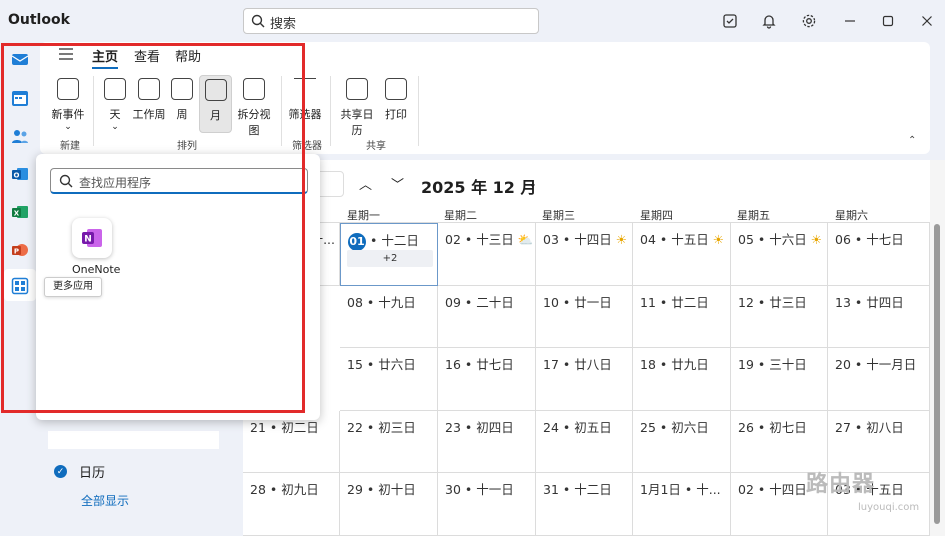 The height and width of the screenshot is (536, 945). Describe the element at coordinates (258, 21) in the screenshot. I see `search-icon` at that location.